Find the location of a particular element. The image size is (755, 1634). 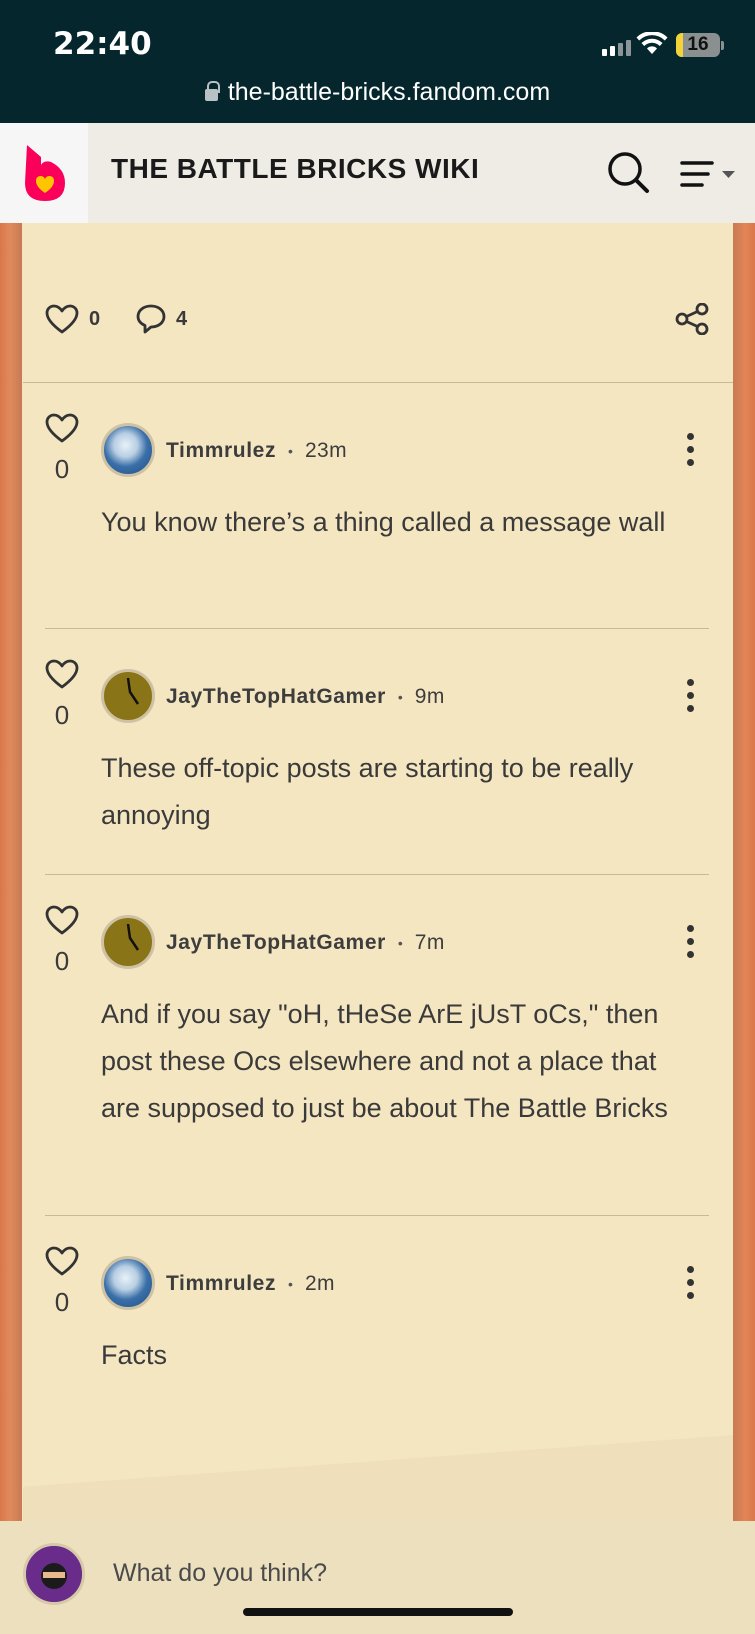

battery-icon: 16 is located at coordinates (698, 45).